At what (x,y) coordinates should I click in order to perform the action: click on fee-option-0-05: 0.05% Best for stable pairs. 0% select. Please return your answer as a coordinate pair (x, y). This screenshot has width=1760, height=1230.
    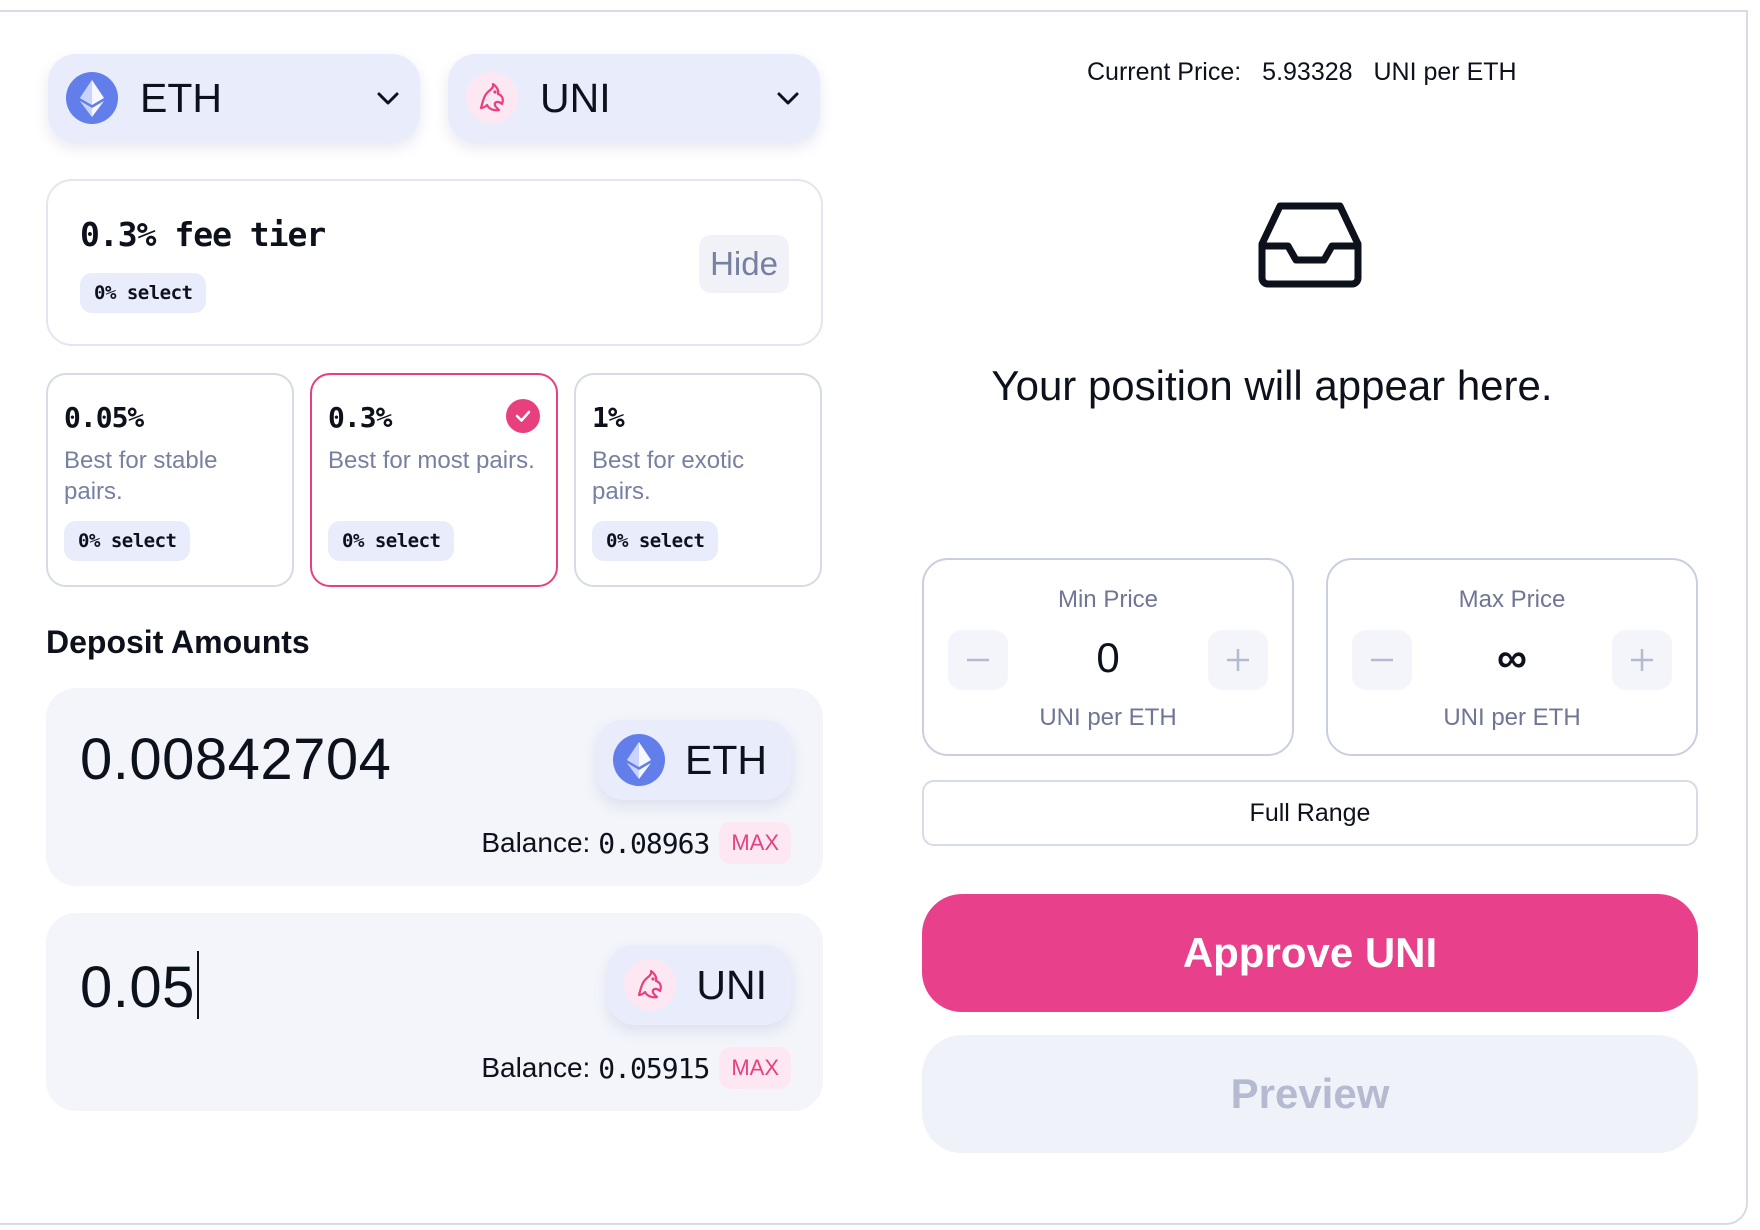
    Looking at the image, I should click on (170, 480).